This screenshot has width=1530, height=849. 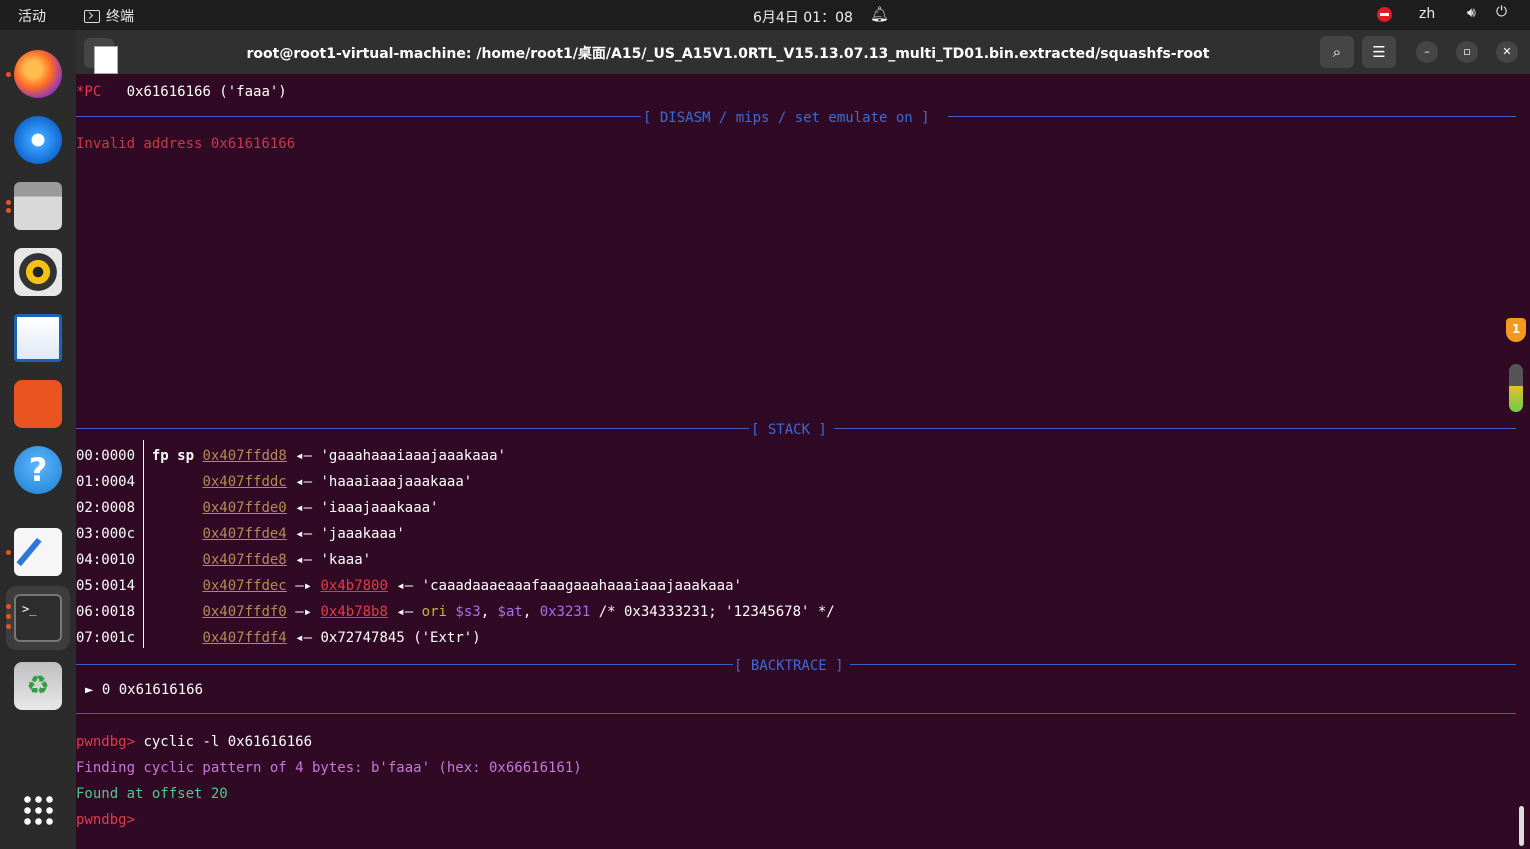 What do you see at coordinates (244, 586) in the screenshot?
I see `stack-address: 0x407ffdec` at bounding box center [244, 586].